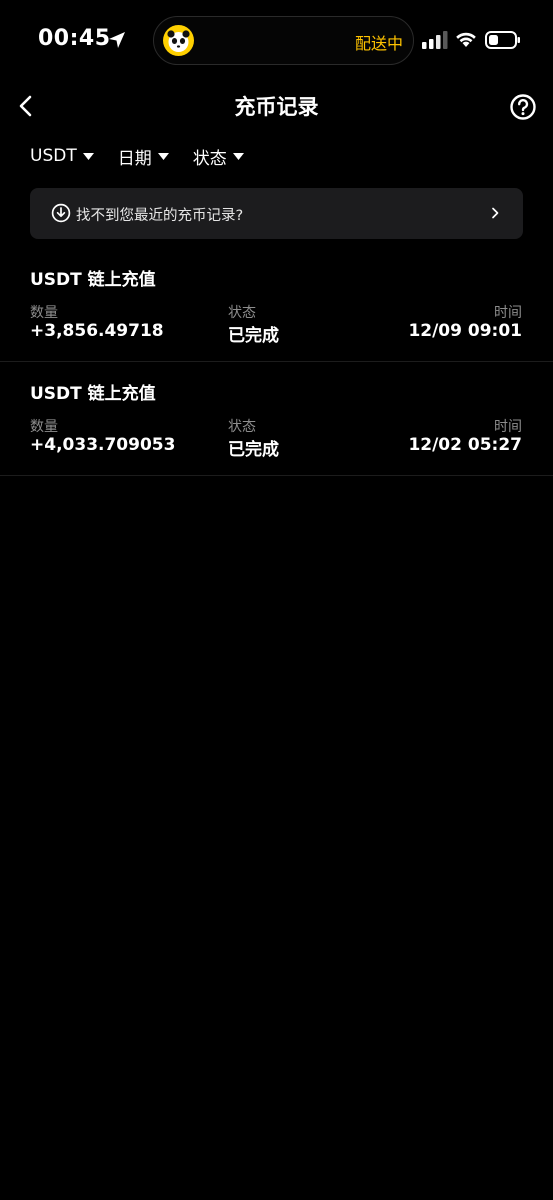  I want to click on wifi-icon, so click(466, 39).